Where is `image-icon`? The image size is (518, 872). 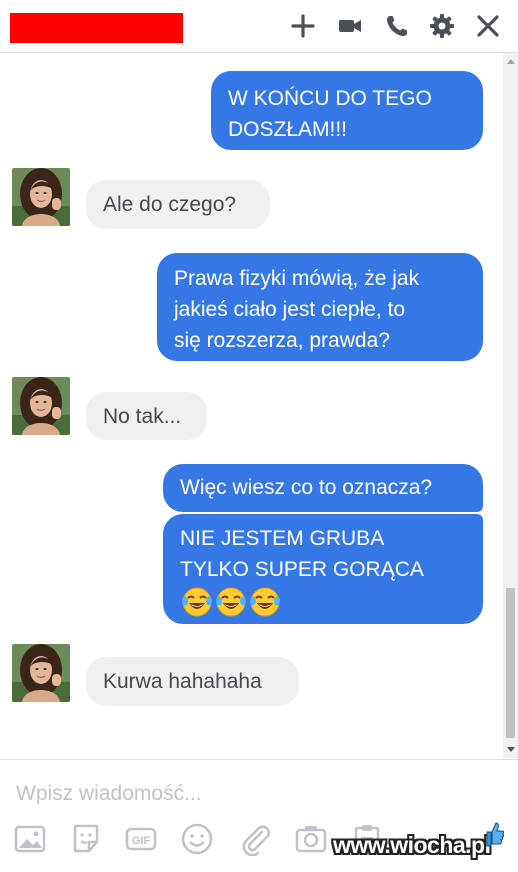
image-icon is located at coordinates (30, 839).